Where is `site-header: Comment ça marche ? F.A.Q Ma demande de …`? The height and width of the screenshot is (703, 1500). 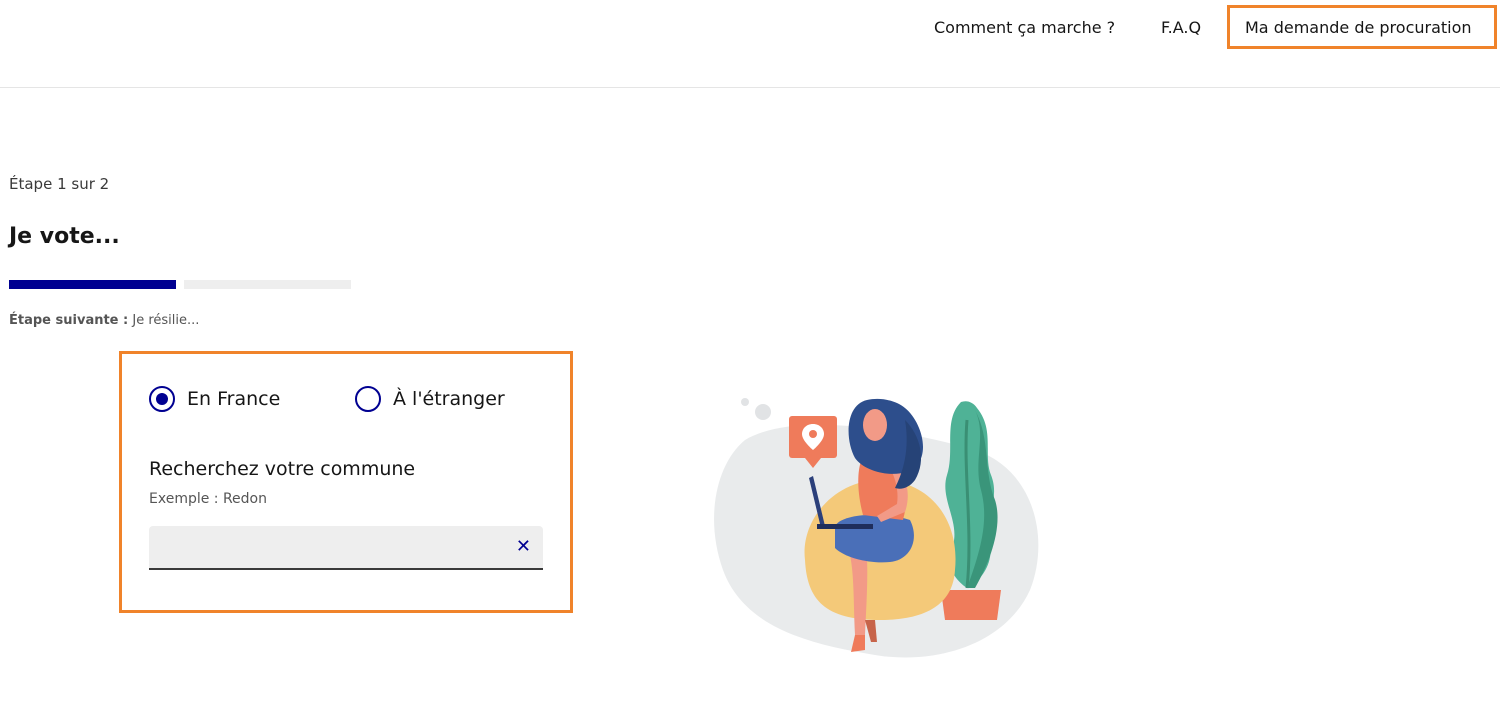
site-header: Comment ça marche ? F.A.Q Ma demande de … is located at coordinates (750, 44).